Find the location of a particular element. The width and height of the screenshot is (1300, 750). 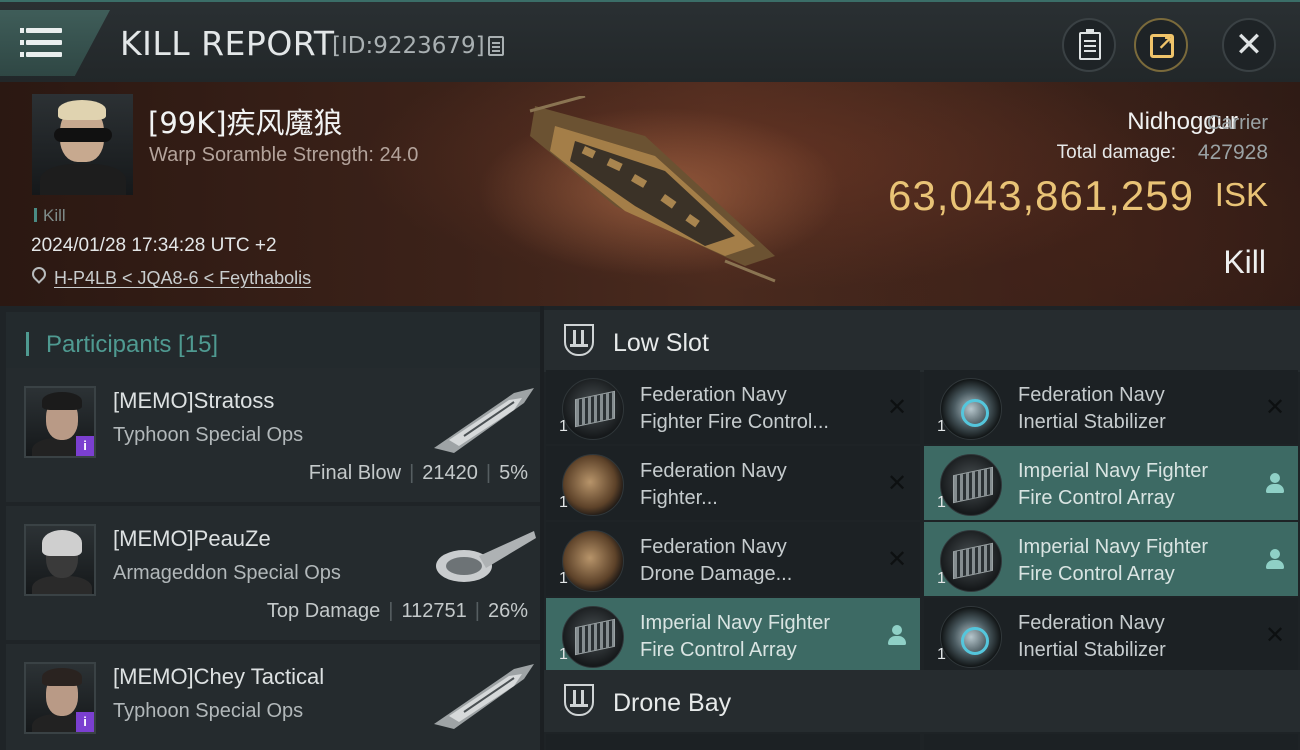

clipboard-button is located at coordinates (1089, 45).